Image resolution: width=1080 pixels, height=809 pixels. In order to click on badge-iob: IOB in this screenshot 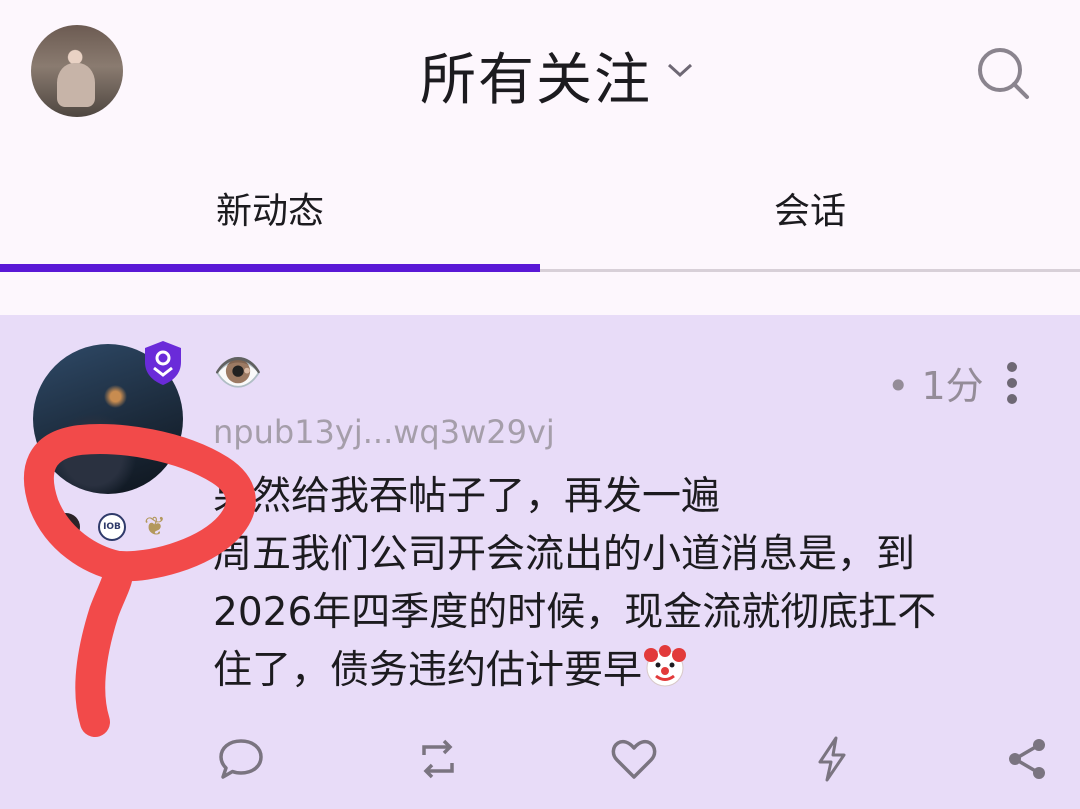, I will do `click(112, 527)`.